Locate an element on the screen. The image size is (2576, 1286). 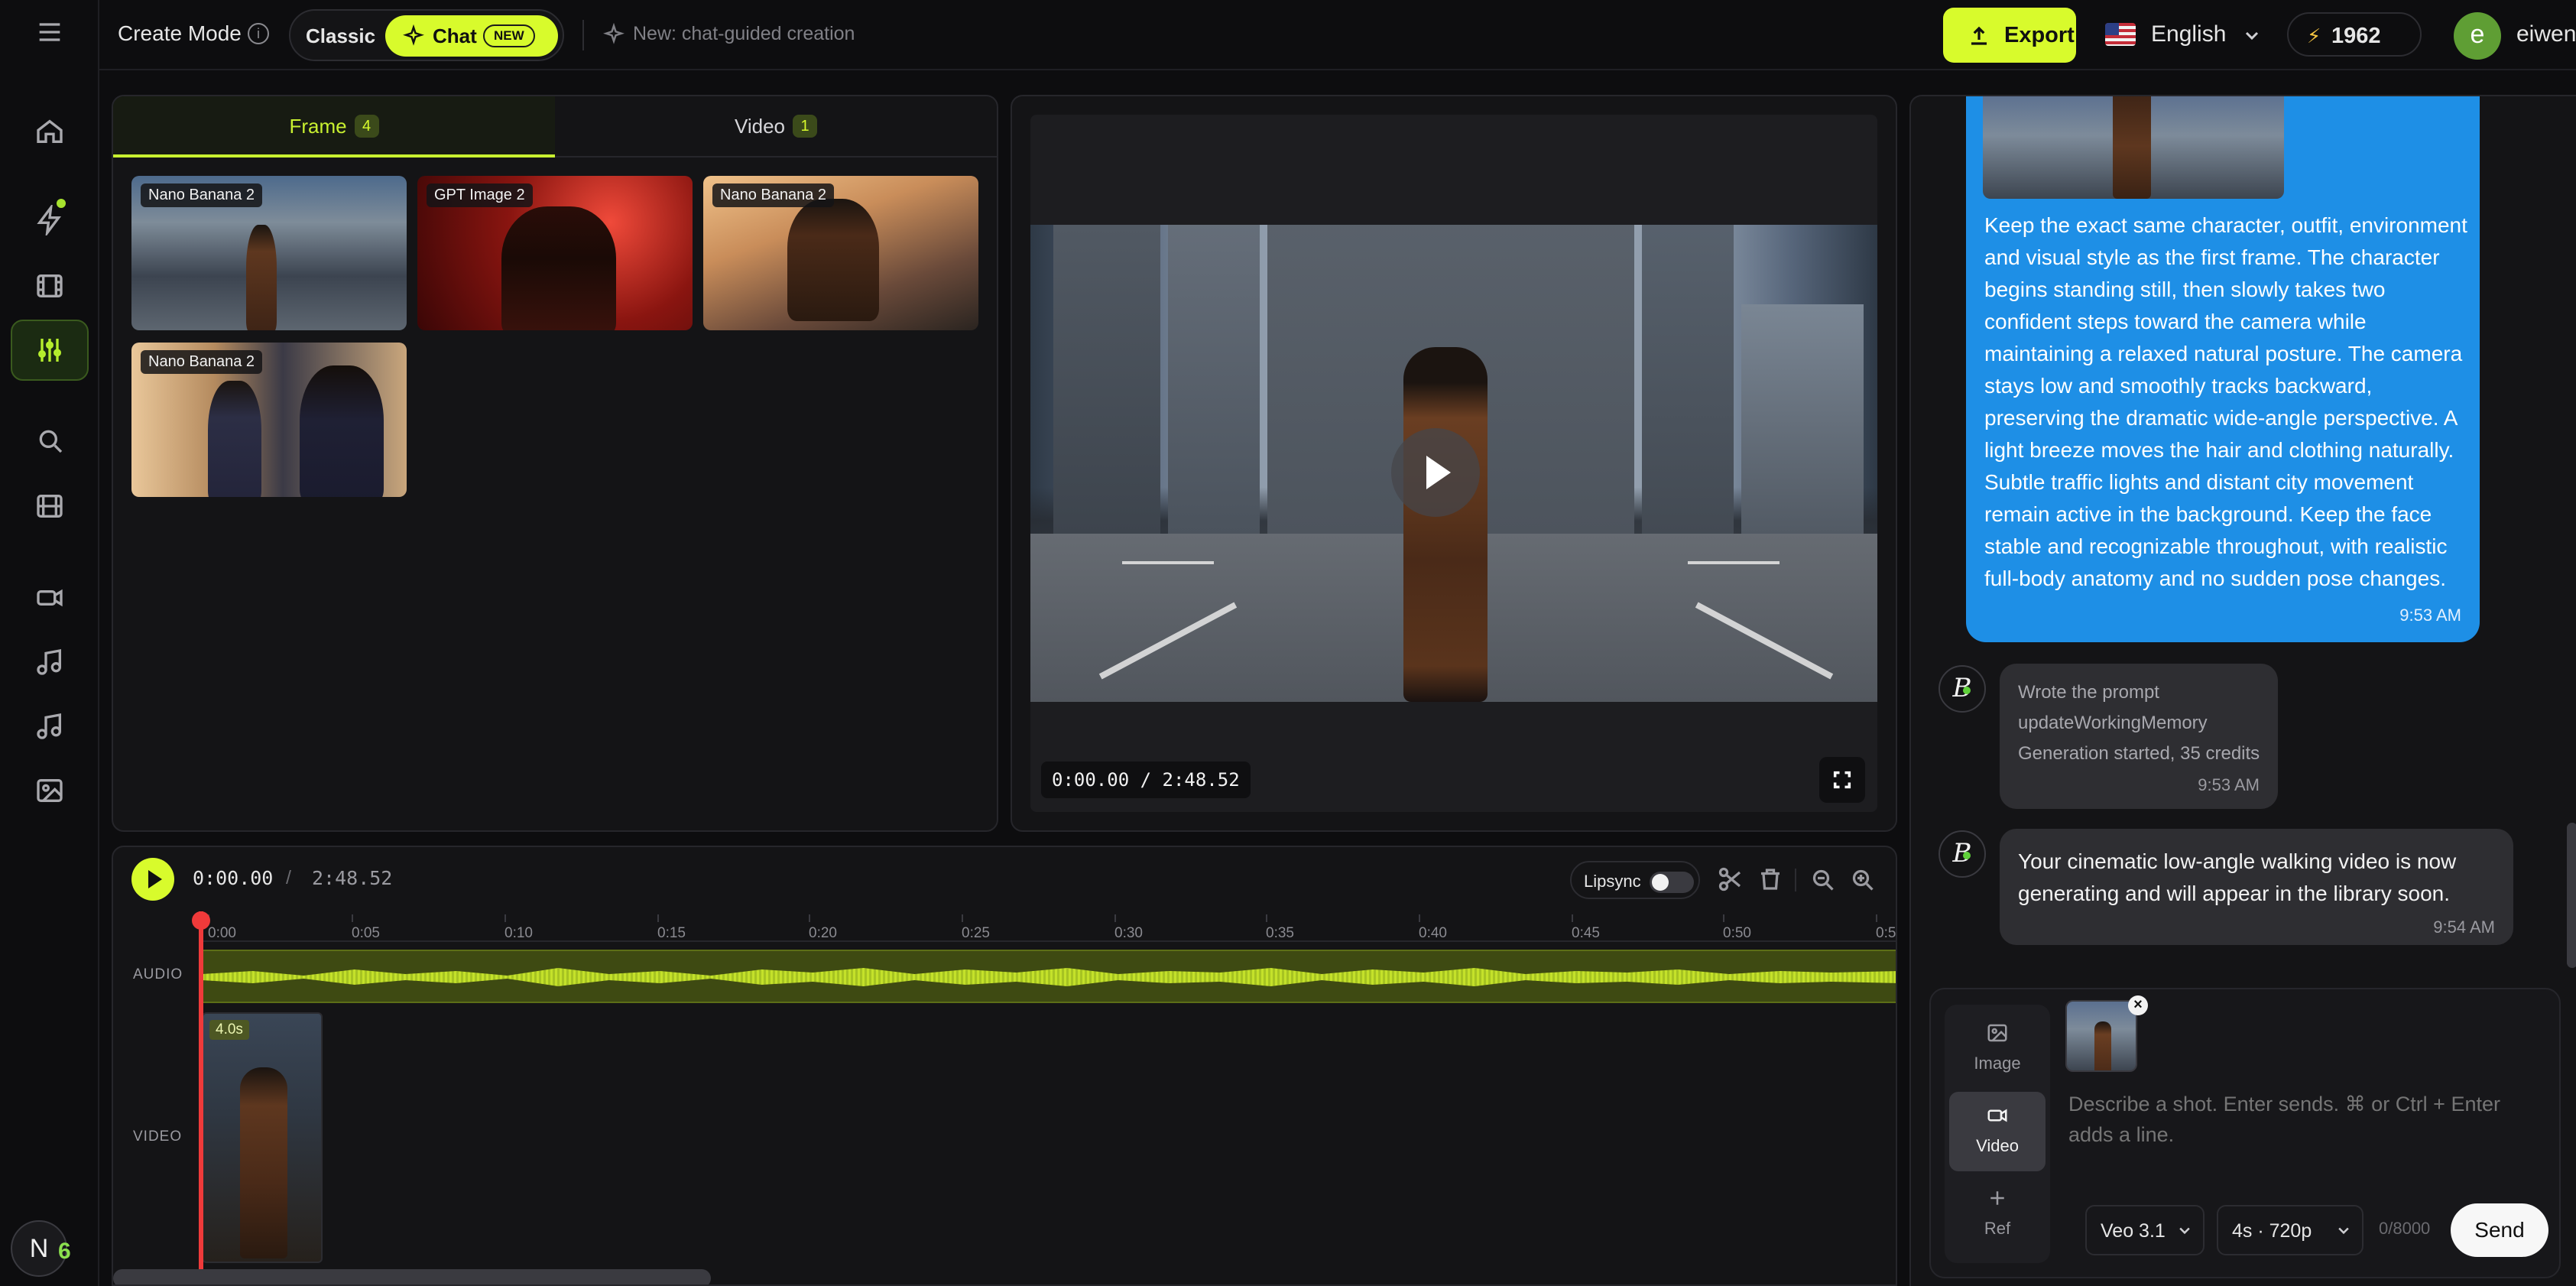
chat-scrollbar is located at coordinates (2571, 895).